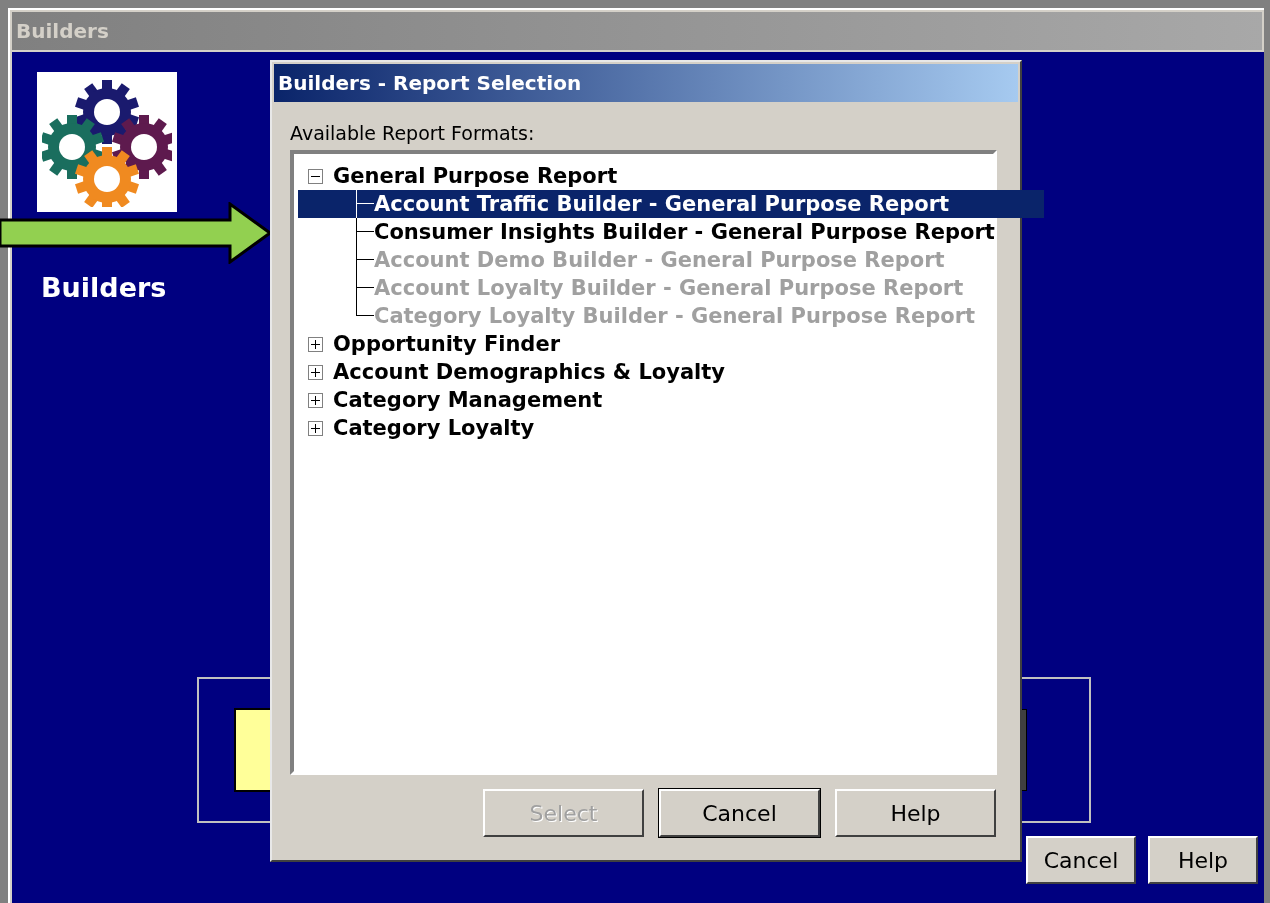 The width and height of the screenshot is (1270, 903). I want to click on tree-group: Category Loyalty, so click(434, 428).